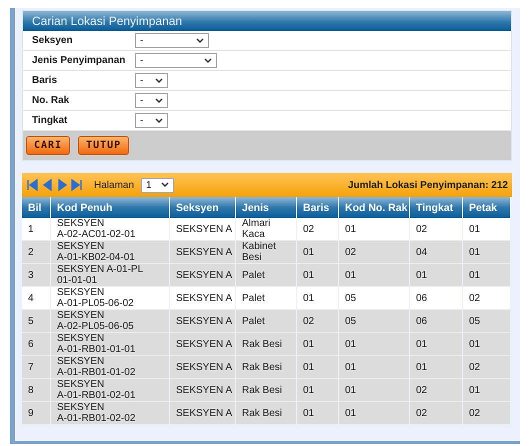 The width and height of the screenshot is (530, 446). Describe the element at coordinates (77, 185) in the screenshot. I see `last-page-icon` at that location.